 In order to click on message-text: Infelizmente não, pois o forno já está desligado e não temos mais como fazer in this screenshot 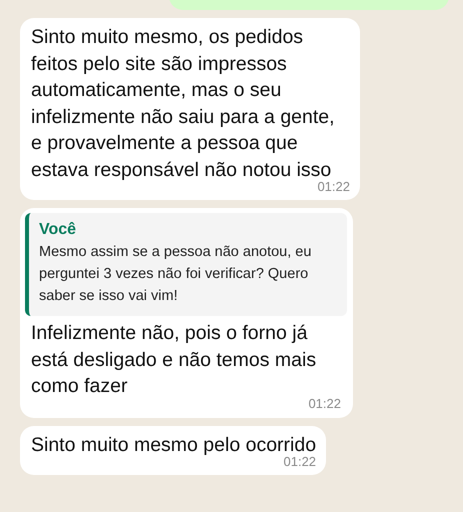, I will do `click(174, 359)`.